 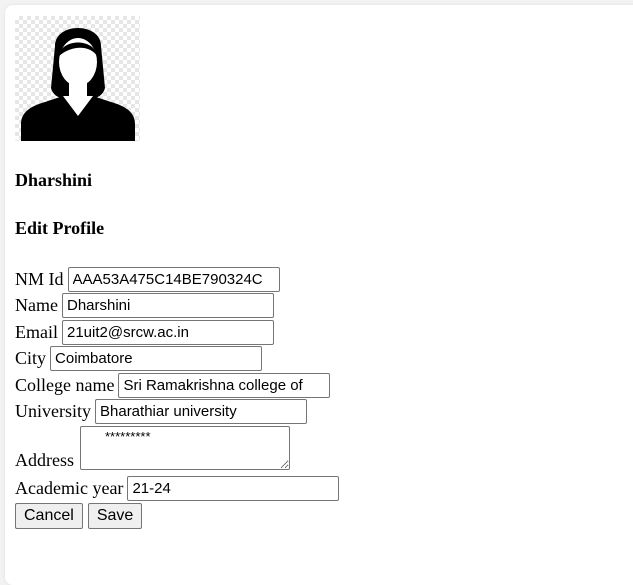 I want to click on university-label: University, so click(x=53, y=411).